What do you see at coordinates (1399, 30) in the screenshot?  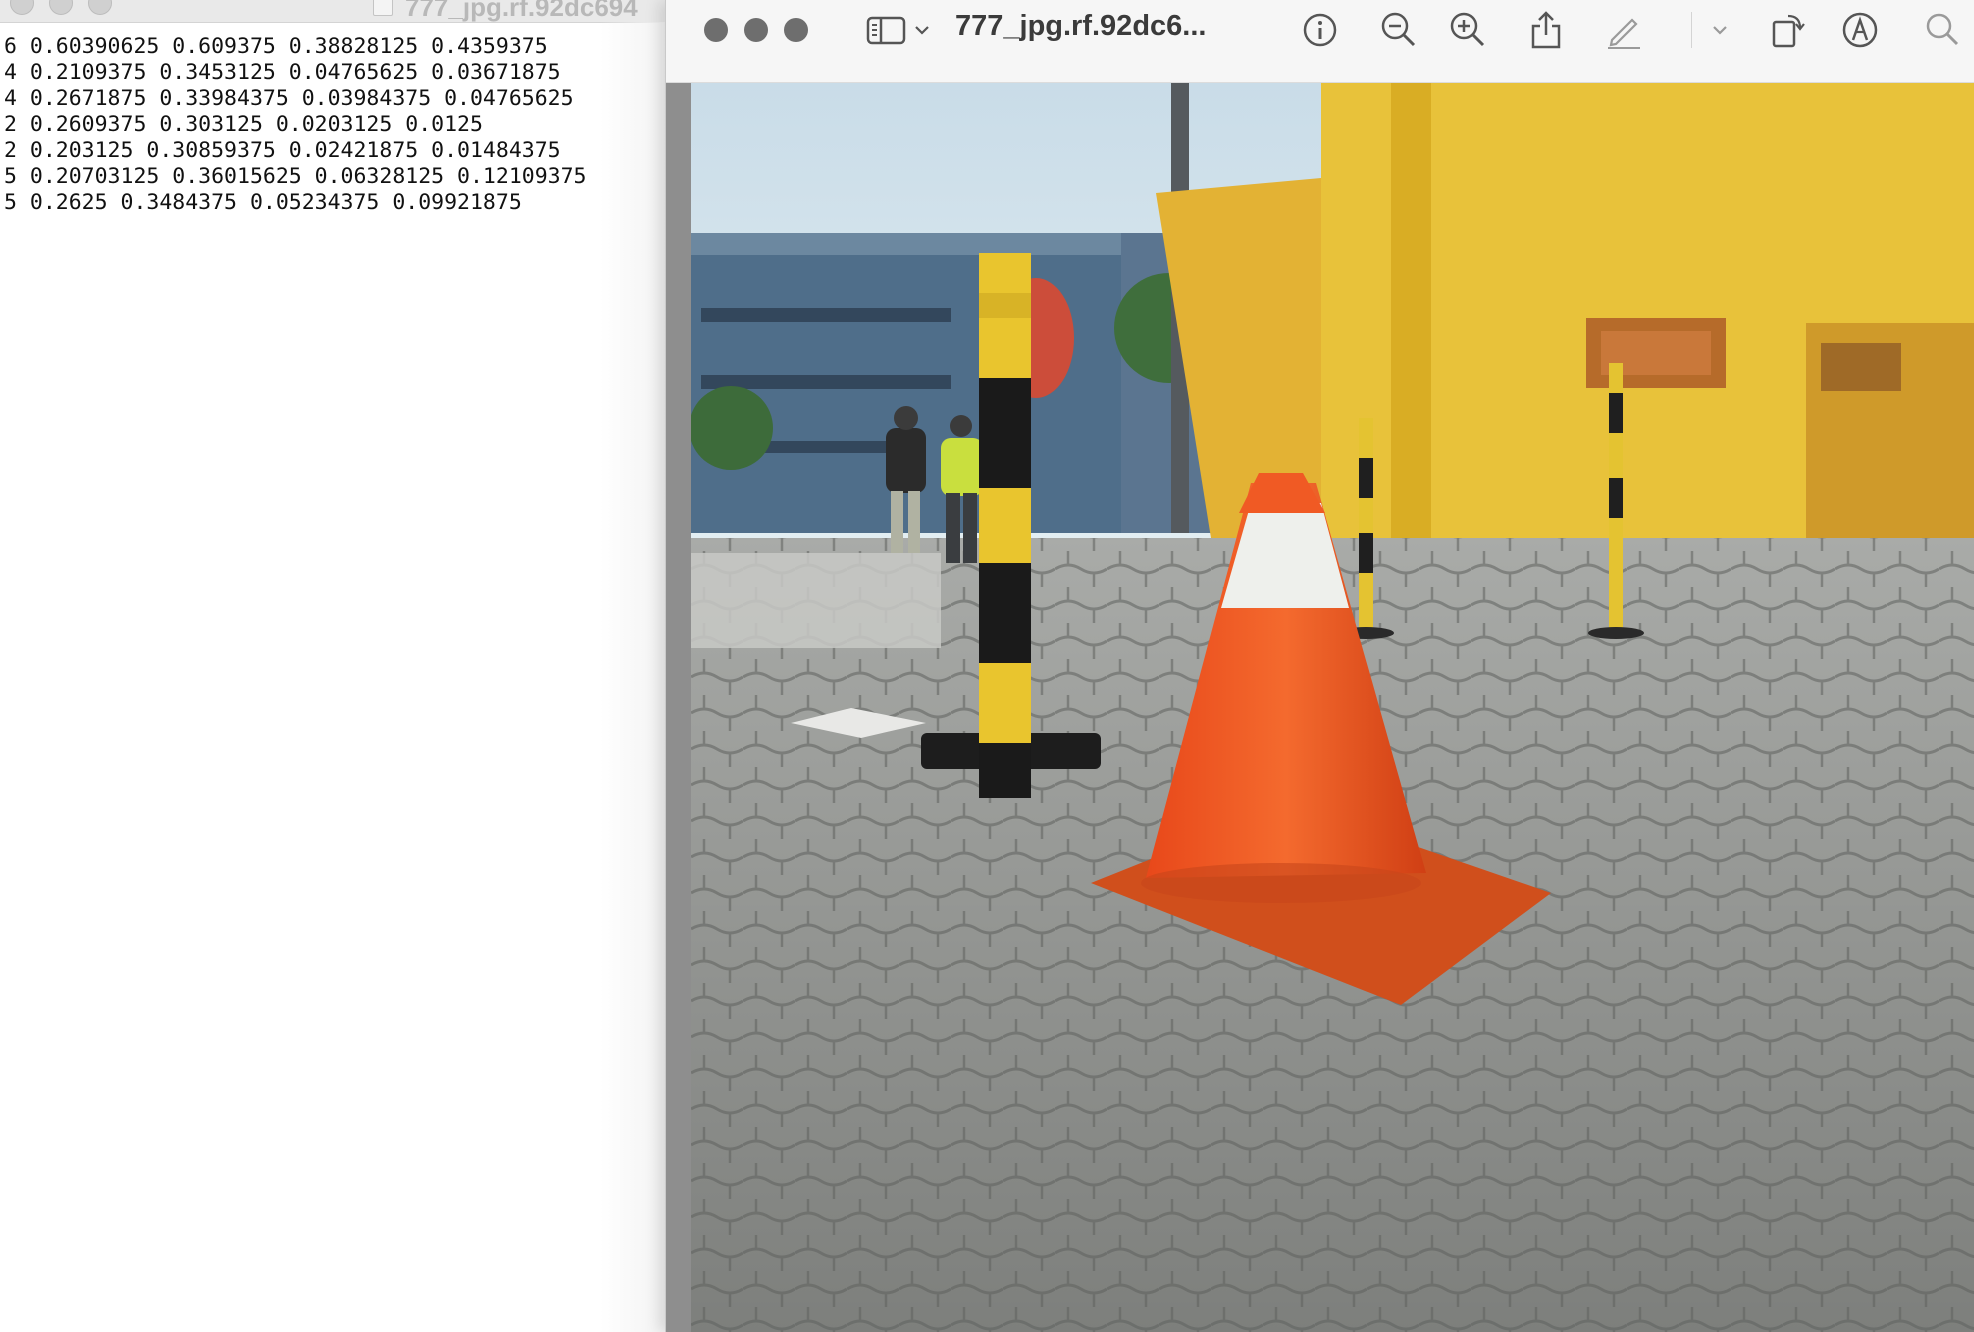 I see `zoom-out-icon` at bounding box center [1399, 30].